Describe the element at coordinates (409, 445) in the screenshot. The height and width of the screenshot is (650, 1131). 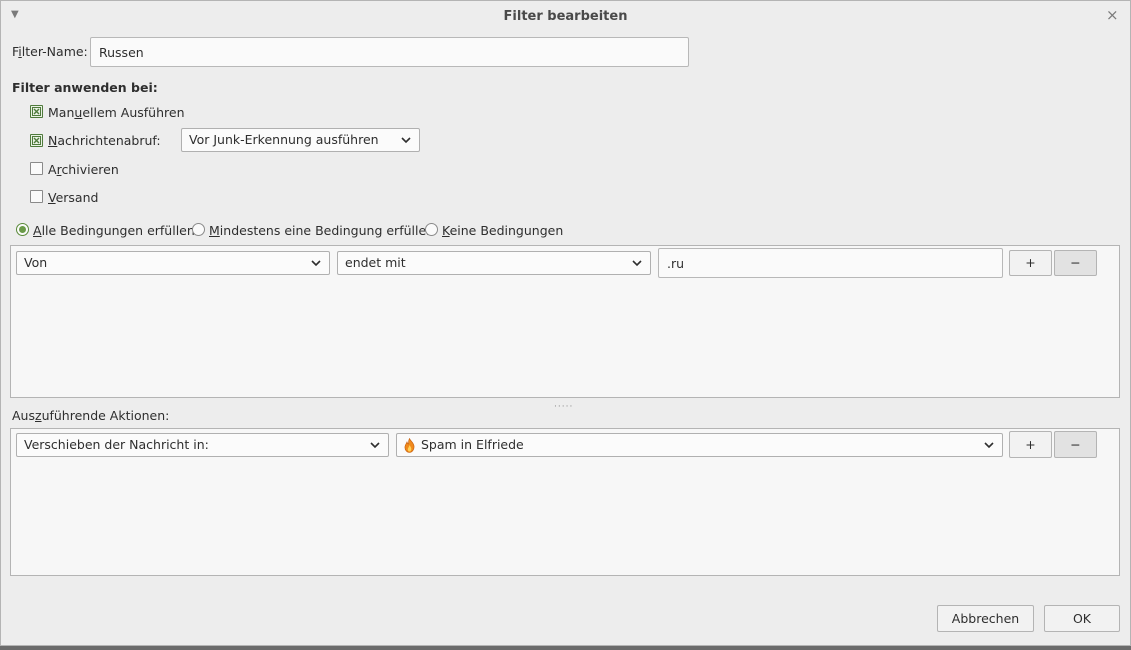
I see `flame-icon` at that location.